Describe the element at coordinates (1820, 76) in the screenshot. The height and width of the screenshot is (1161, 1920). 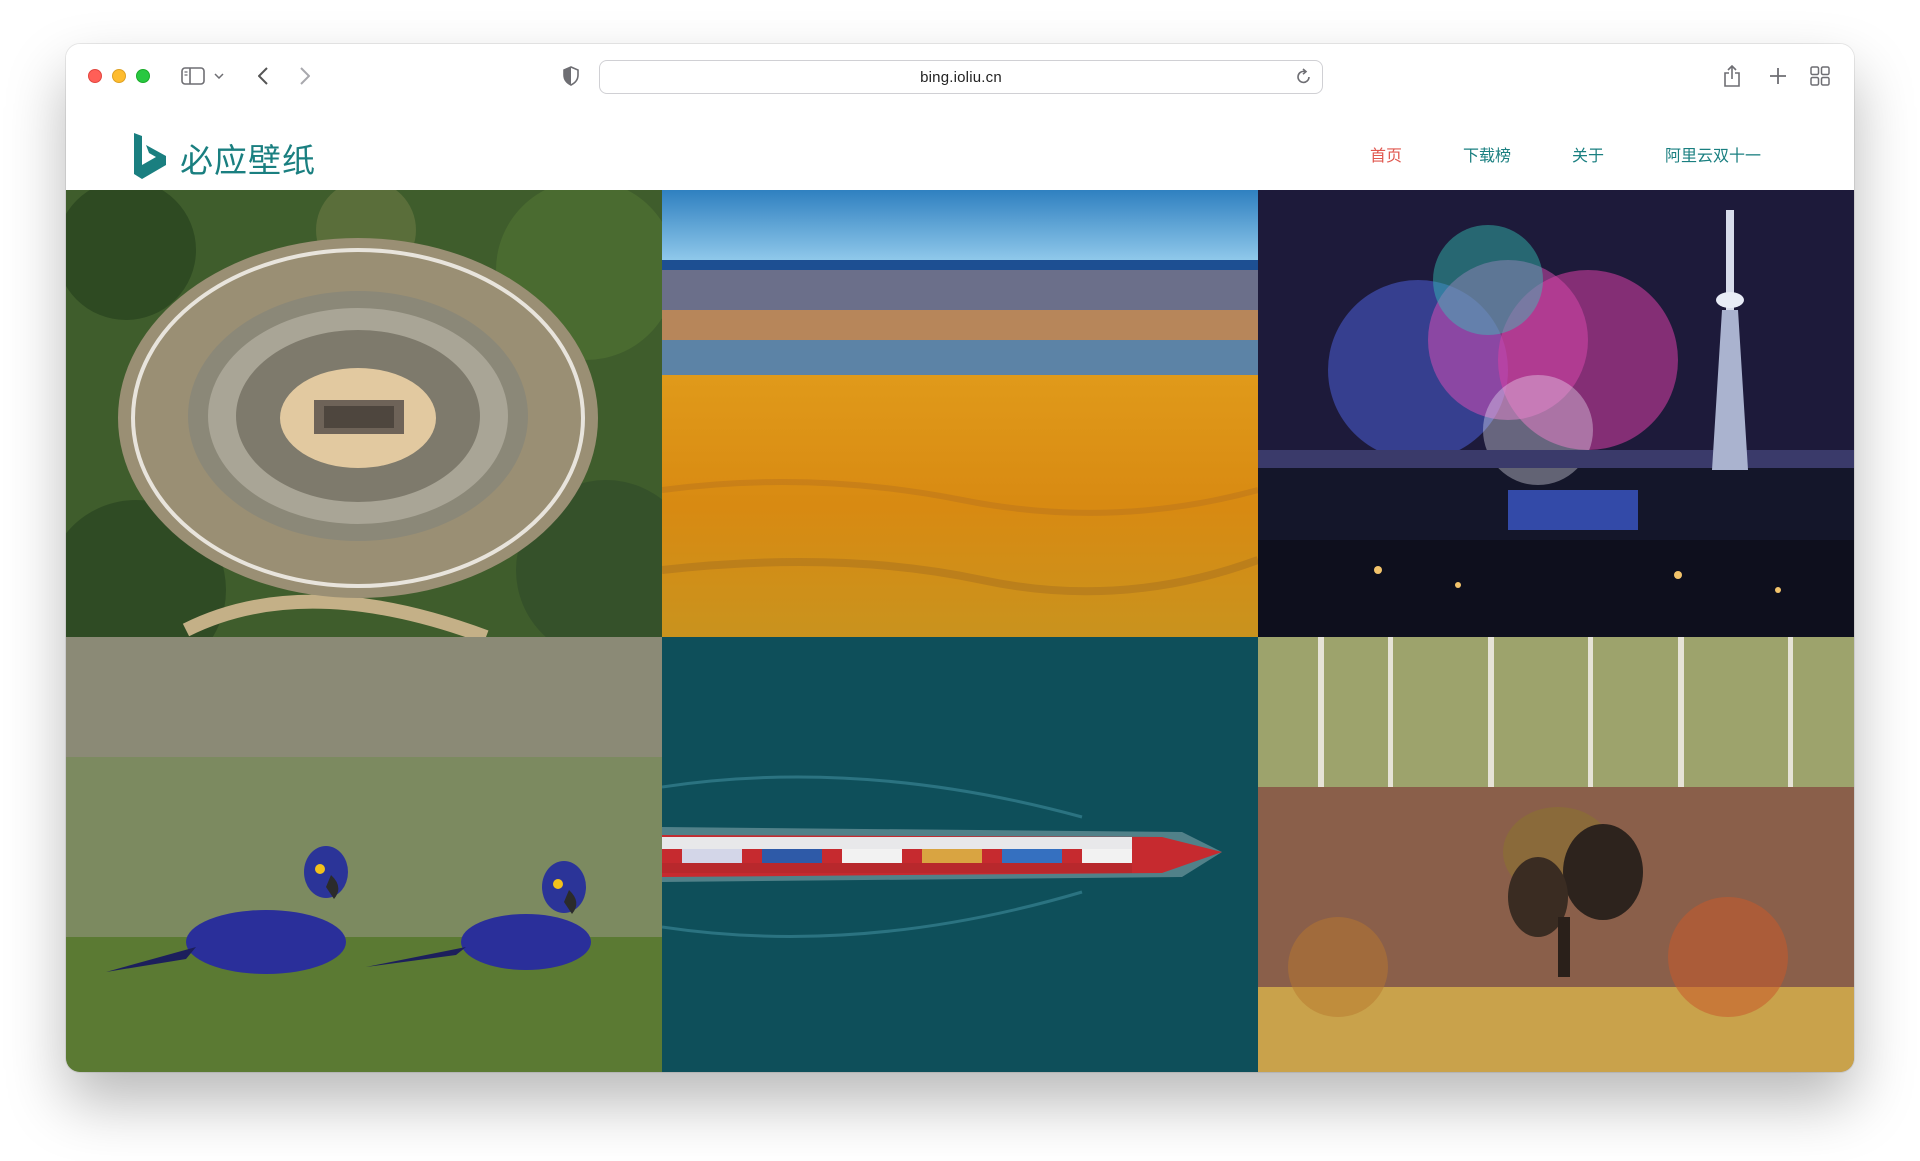
I see `tab-overview-icon` at that location.